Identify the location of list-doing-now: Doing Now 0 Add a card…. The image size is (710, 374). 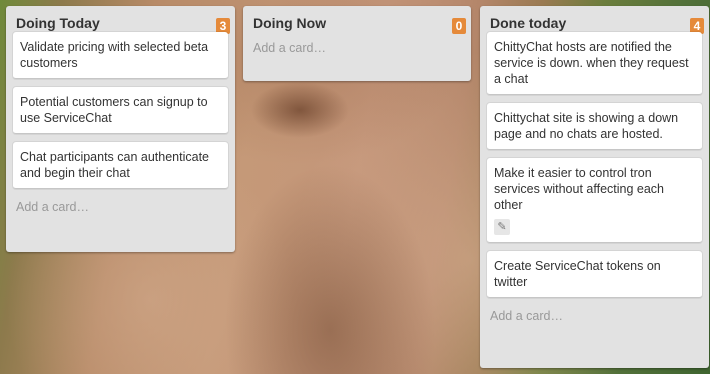
(357, 43).